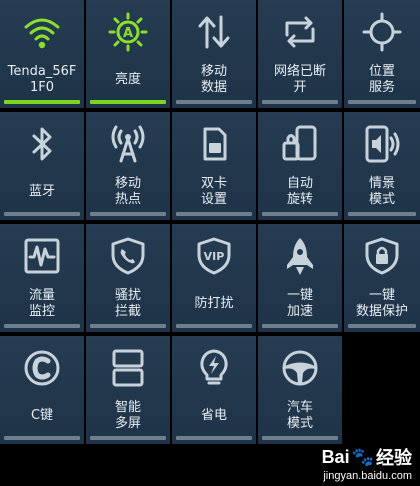 This screenshot has height=486, width=420. I want to click on tile-smart-multiscreen: 智能 多屏, so click(128, 390).